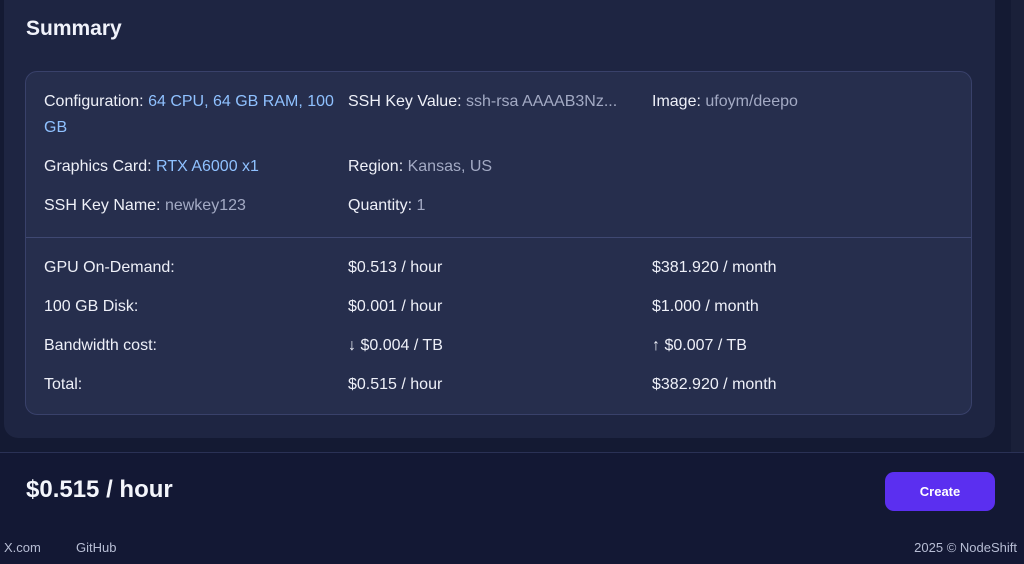  I want to click on price-monthly-total: $382.920 / month, so click(714, 384).